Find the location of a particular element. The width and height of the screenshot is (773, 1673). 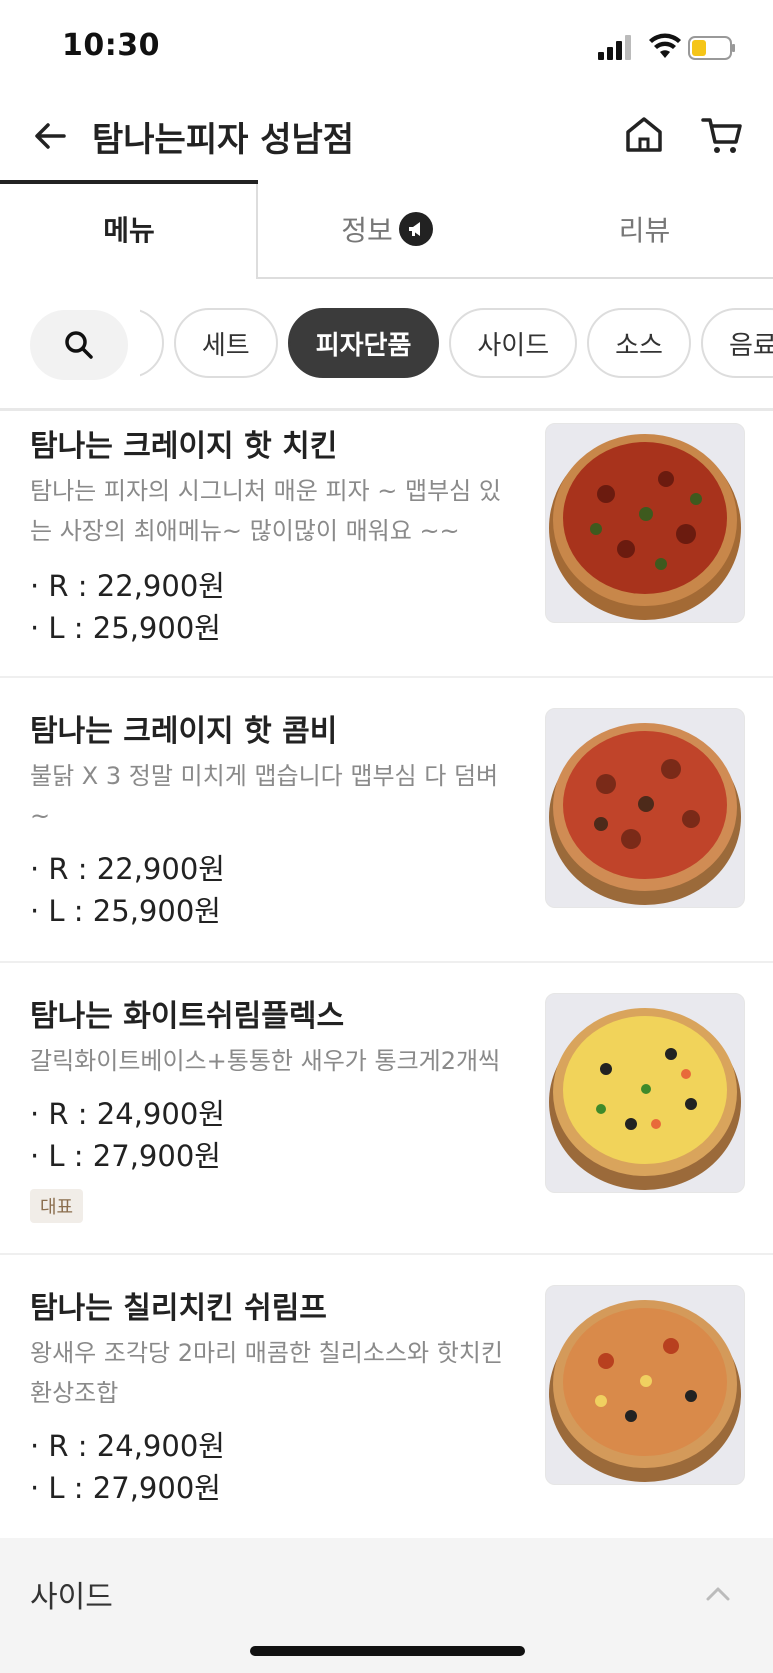

chip-label: 음료 is located at coordinates (750, 345).